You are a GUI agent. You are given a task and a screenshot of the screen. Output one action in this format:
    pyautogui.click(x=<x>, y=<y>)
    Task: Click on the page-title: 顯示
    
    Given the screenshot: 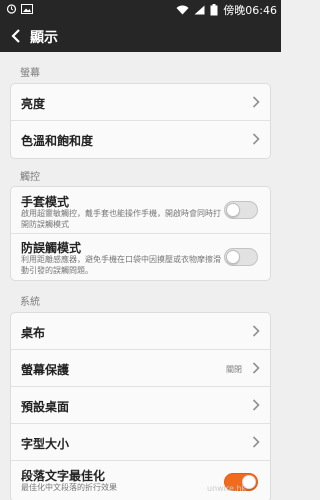 What is the action you would take?
    pyautogui.click(x=44, y=38)
    